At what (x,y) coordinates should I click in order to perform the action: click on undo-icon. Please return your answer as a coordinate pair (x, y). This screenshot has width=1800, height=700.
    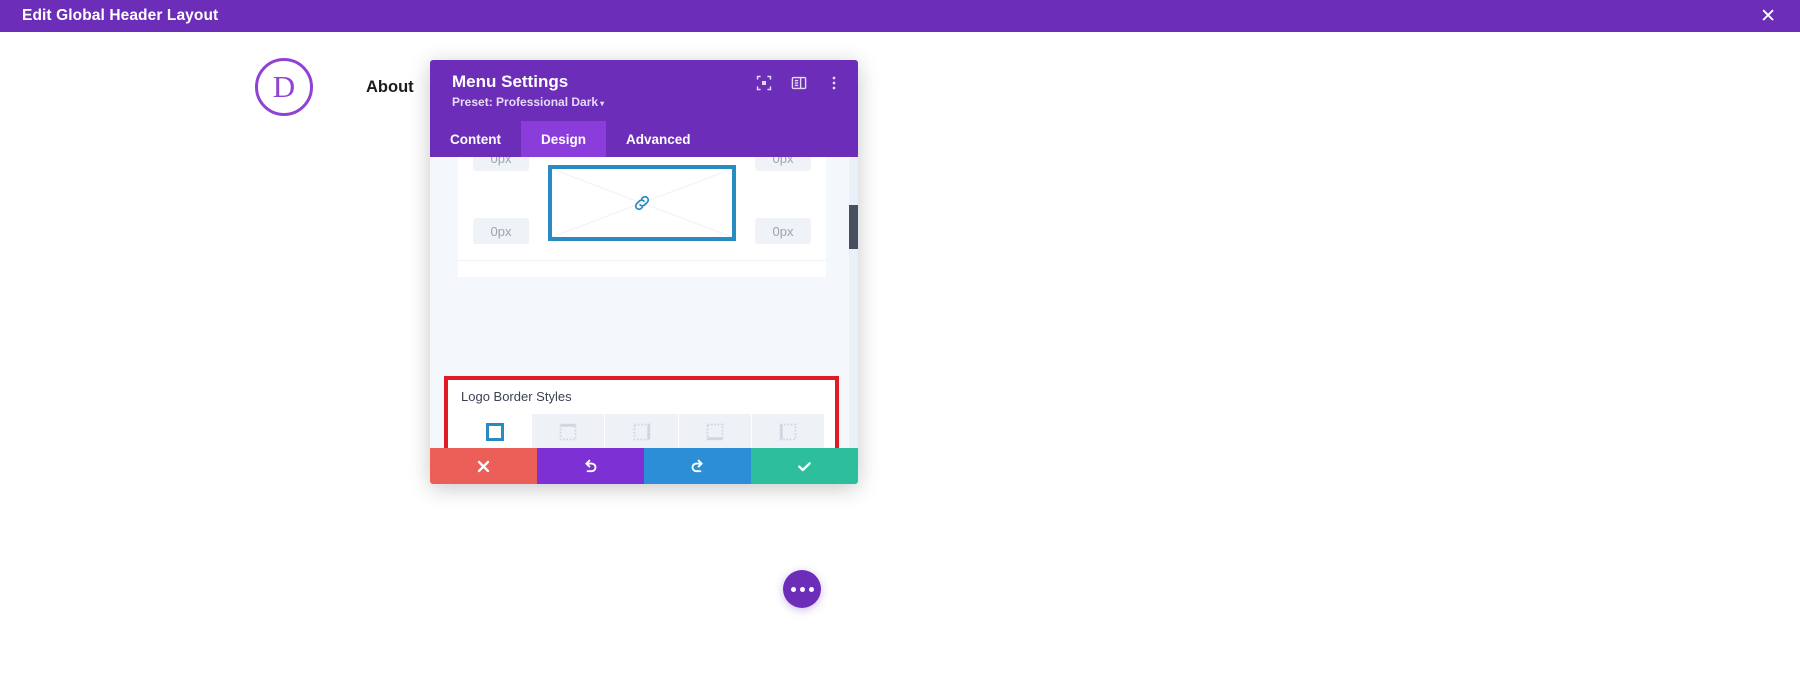
    Looking at the image, I should click on (591, 465).